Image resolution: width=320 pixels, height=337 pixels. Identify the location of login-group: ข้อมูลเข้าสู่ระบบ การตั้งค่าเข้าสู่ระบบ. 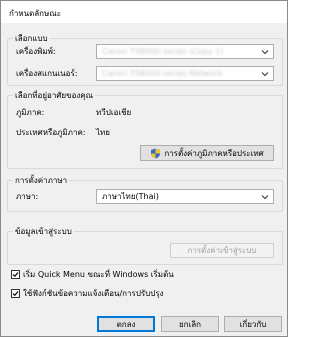
(145, 245).